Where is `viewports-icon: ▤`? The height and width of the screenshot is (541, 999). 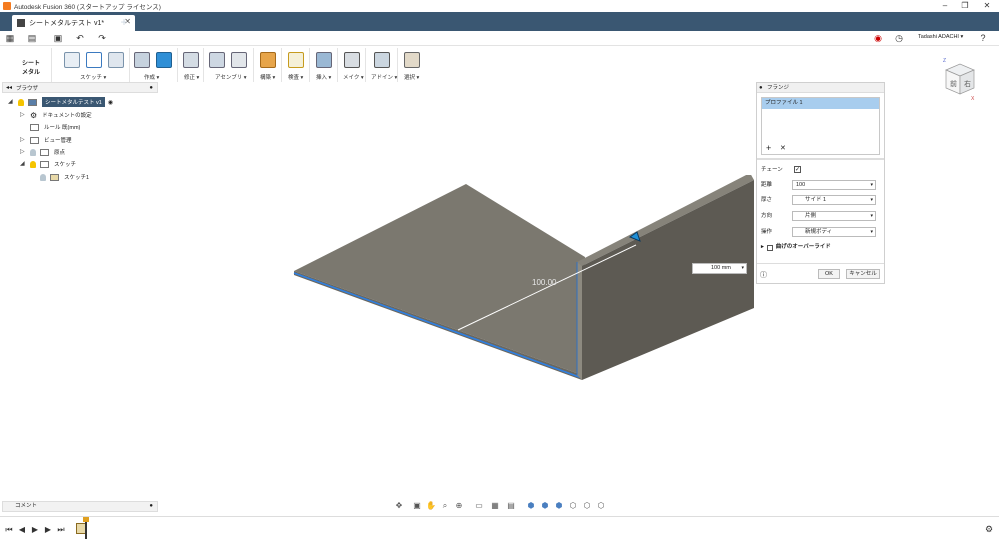
viewports-icon: ▤ is located at coordinates (511, 506).